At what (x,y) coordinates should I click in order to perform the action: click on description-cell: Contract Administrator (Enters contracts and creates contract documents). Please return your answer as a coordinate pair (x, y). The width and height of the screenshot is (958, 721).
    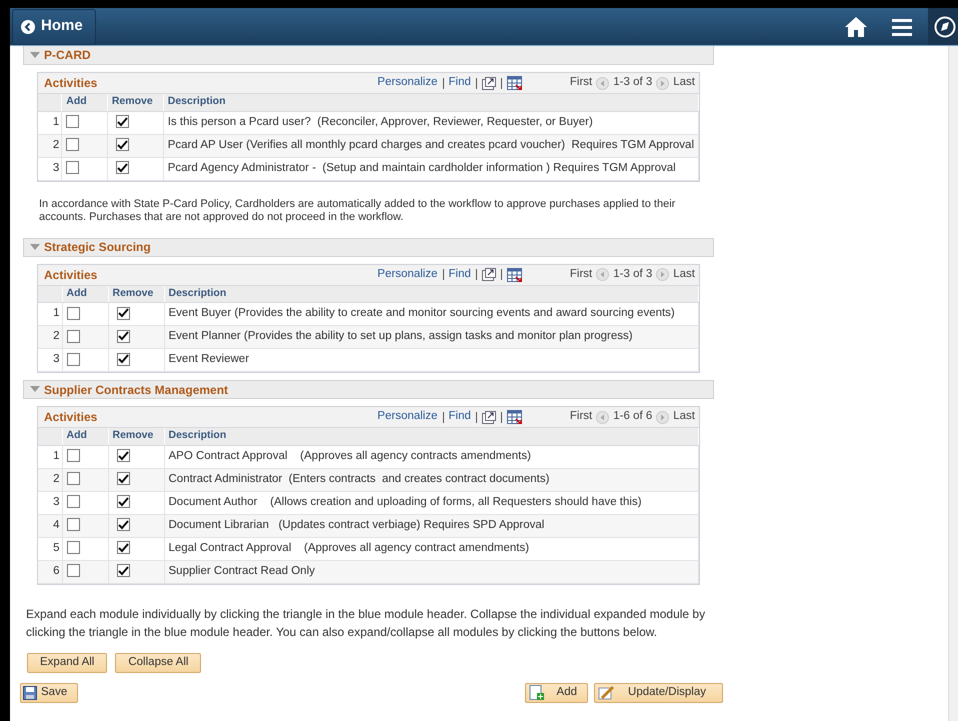
    Looking at the image, I should click on (431, 479).